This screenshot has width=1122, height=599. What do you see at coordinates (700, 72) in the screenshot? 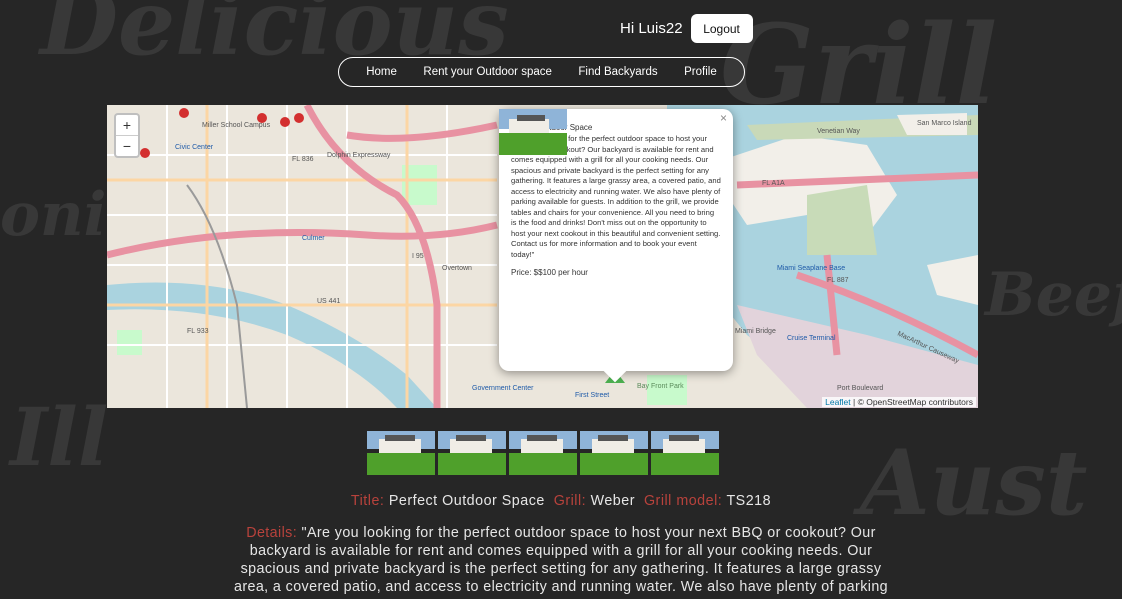
I see `nav-profile: Profile` at bounding box center [700, 72].